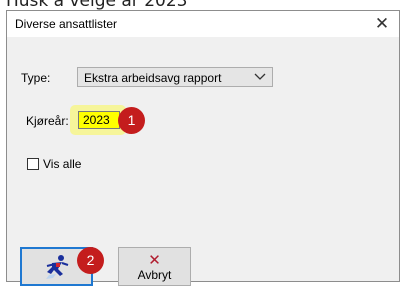 The width and height of the screenshot is (401, 286). What do you see at coordinates (154, 260) in the screenshot?
I see `red-x-icon: ✕` at bounding box center [154, 260].